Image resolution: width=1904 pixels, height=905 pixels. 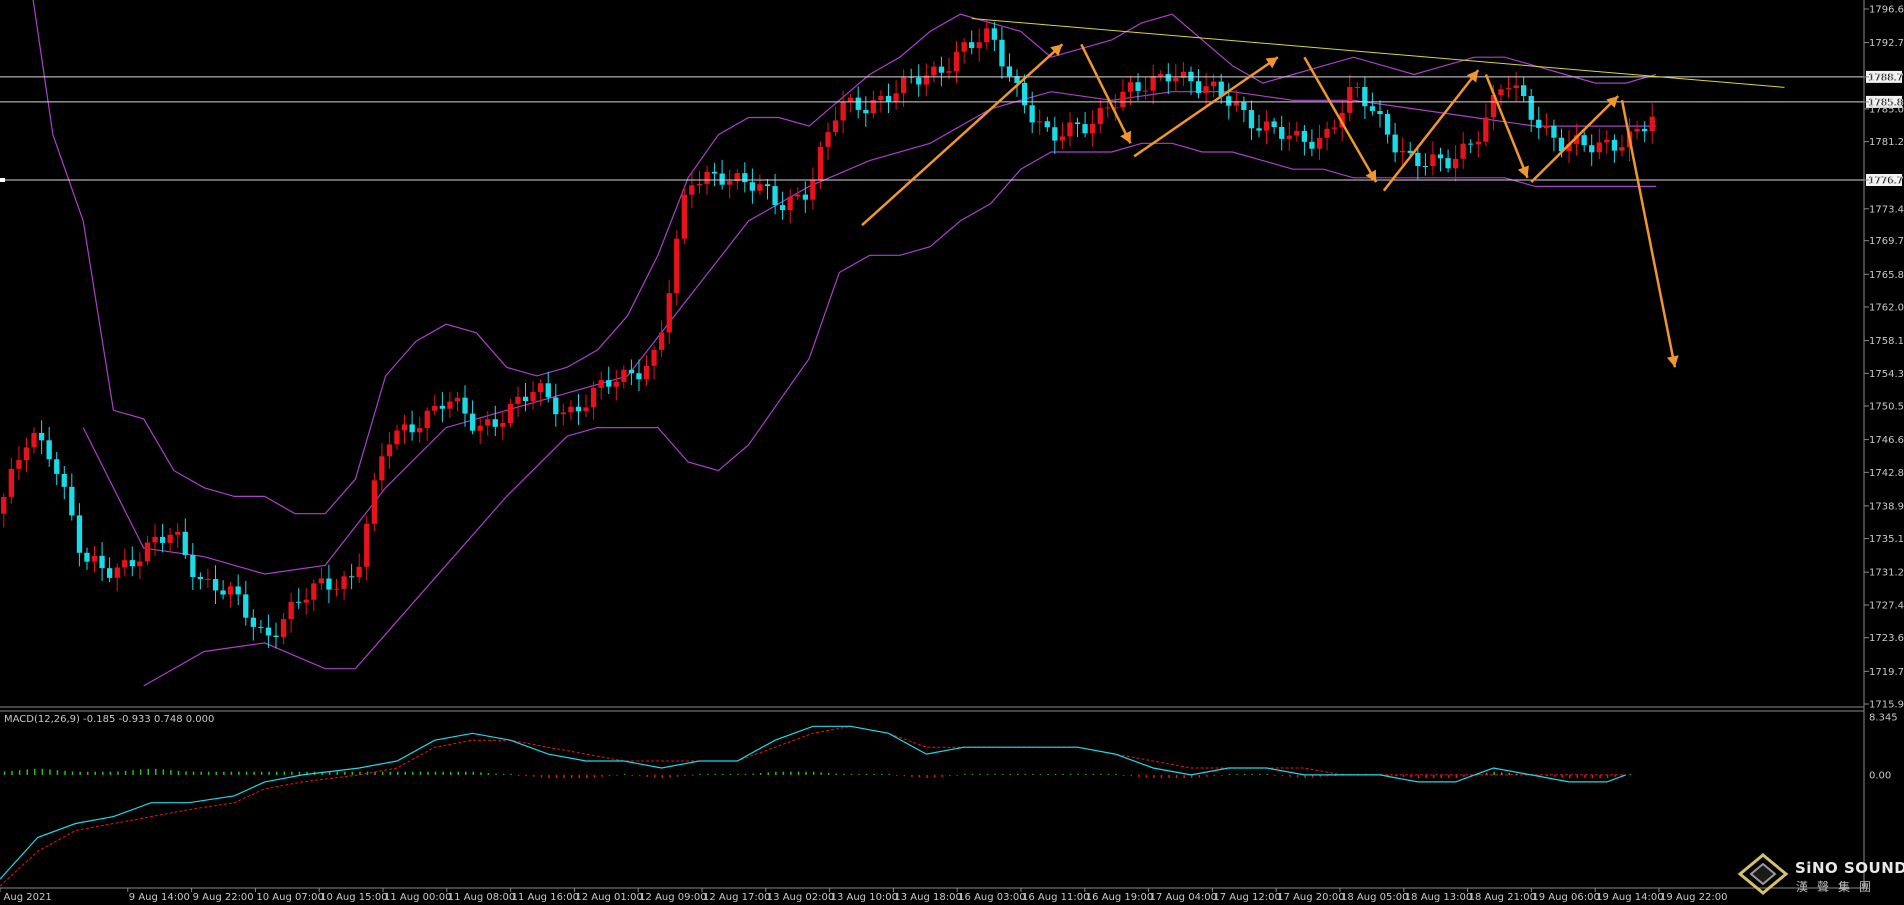 I want to click on macd-scale-label: 8.345, so click(x=1883, y=718).